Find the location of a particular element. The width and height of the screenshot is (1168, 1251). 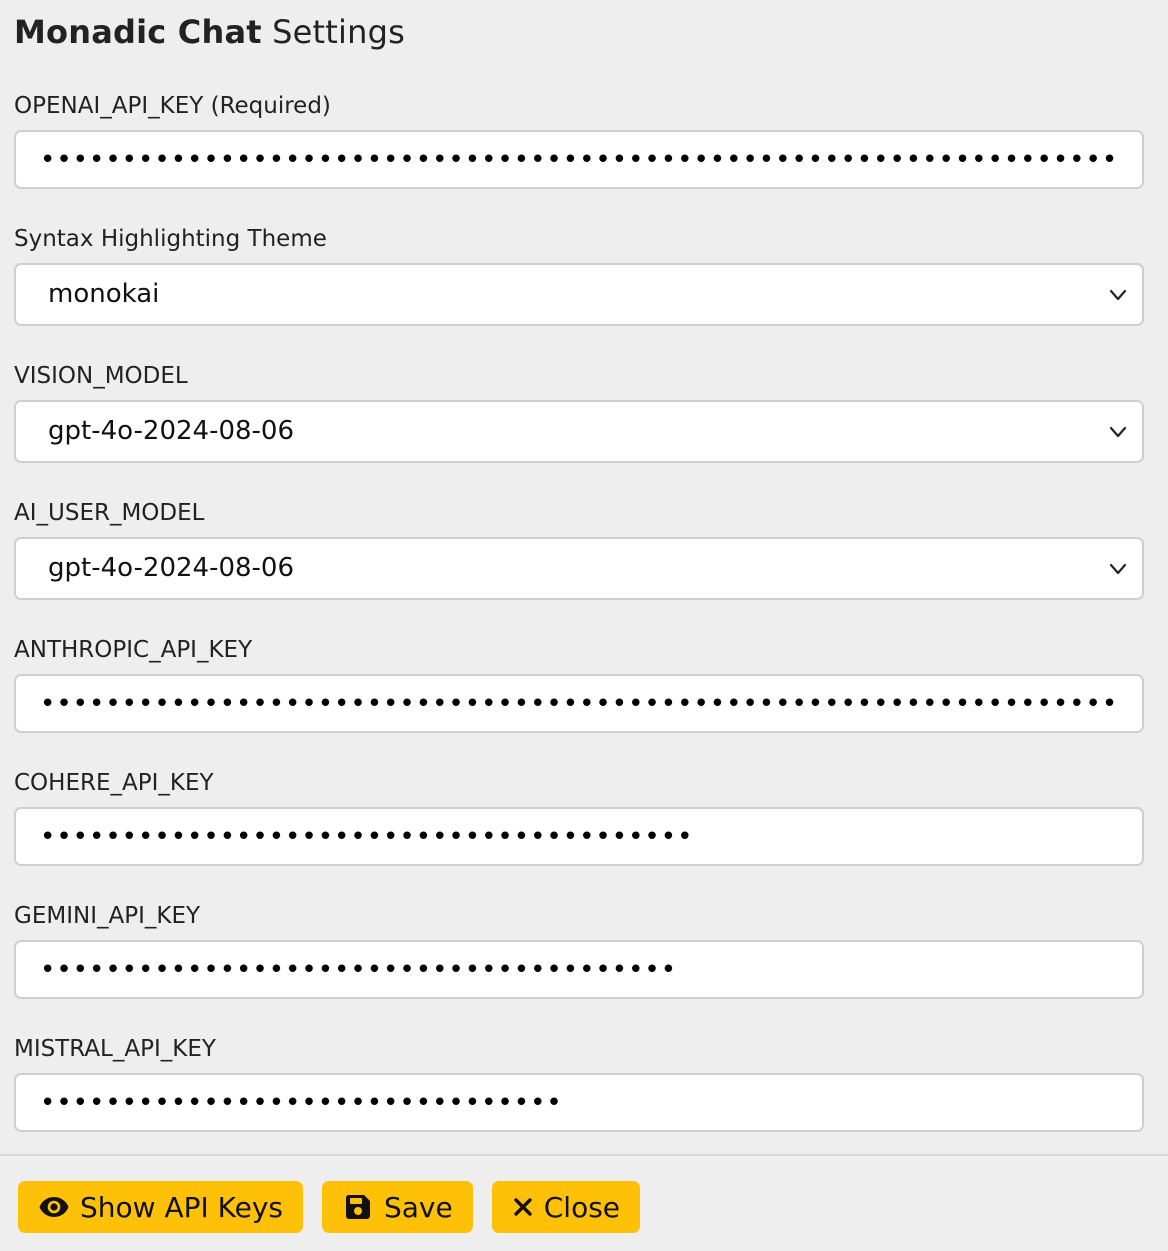

mistral-api-key-field: MISTRAL_API_KEY is located at coordinates (579, 1081).